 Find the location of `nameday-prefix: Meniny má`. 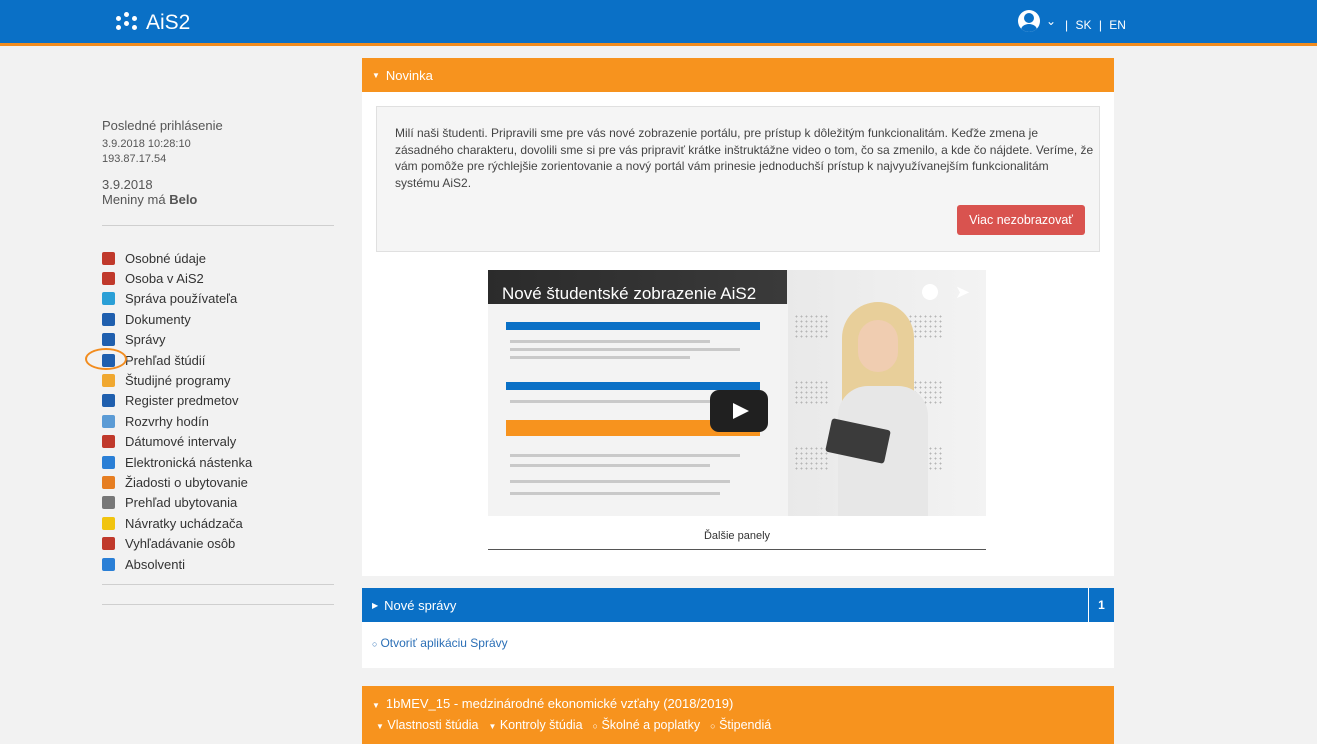

nameday-prefix: Meniny má is located at coordinates (134, 199).